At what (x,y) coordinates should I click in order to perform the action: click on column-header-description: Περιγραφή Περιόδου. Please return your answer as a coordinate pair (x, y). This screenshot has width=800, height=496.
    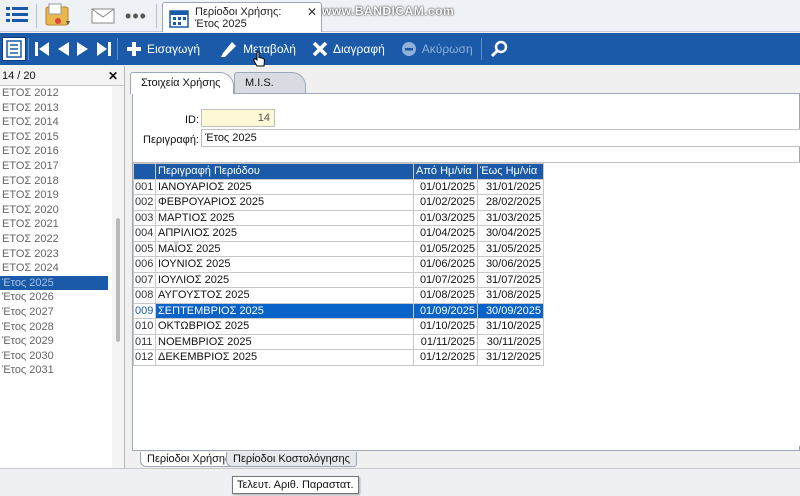
    Looking at the image, I should click on (284, 171).